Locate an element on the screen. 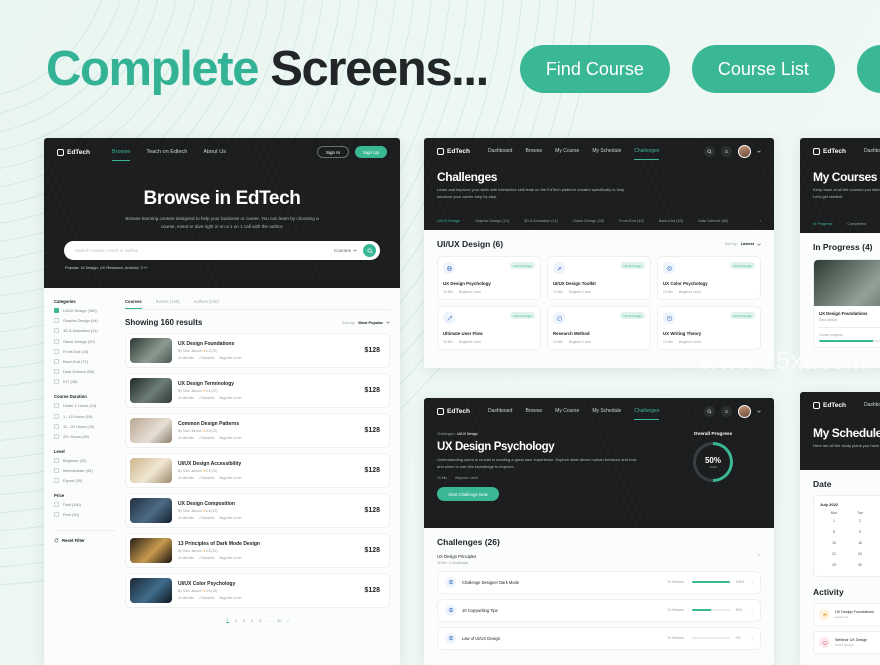 The width and height of the screenshot is (880, 665). page-30: 30 is located at coordinates (279, 620).